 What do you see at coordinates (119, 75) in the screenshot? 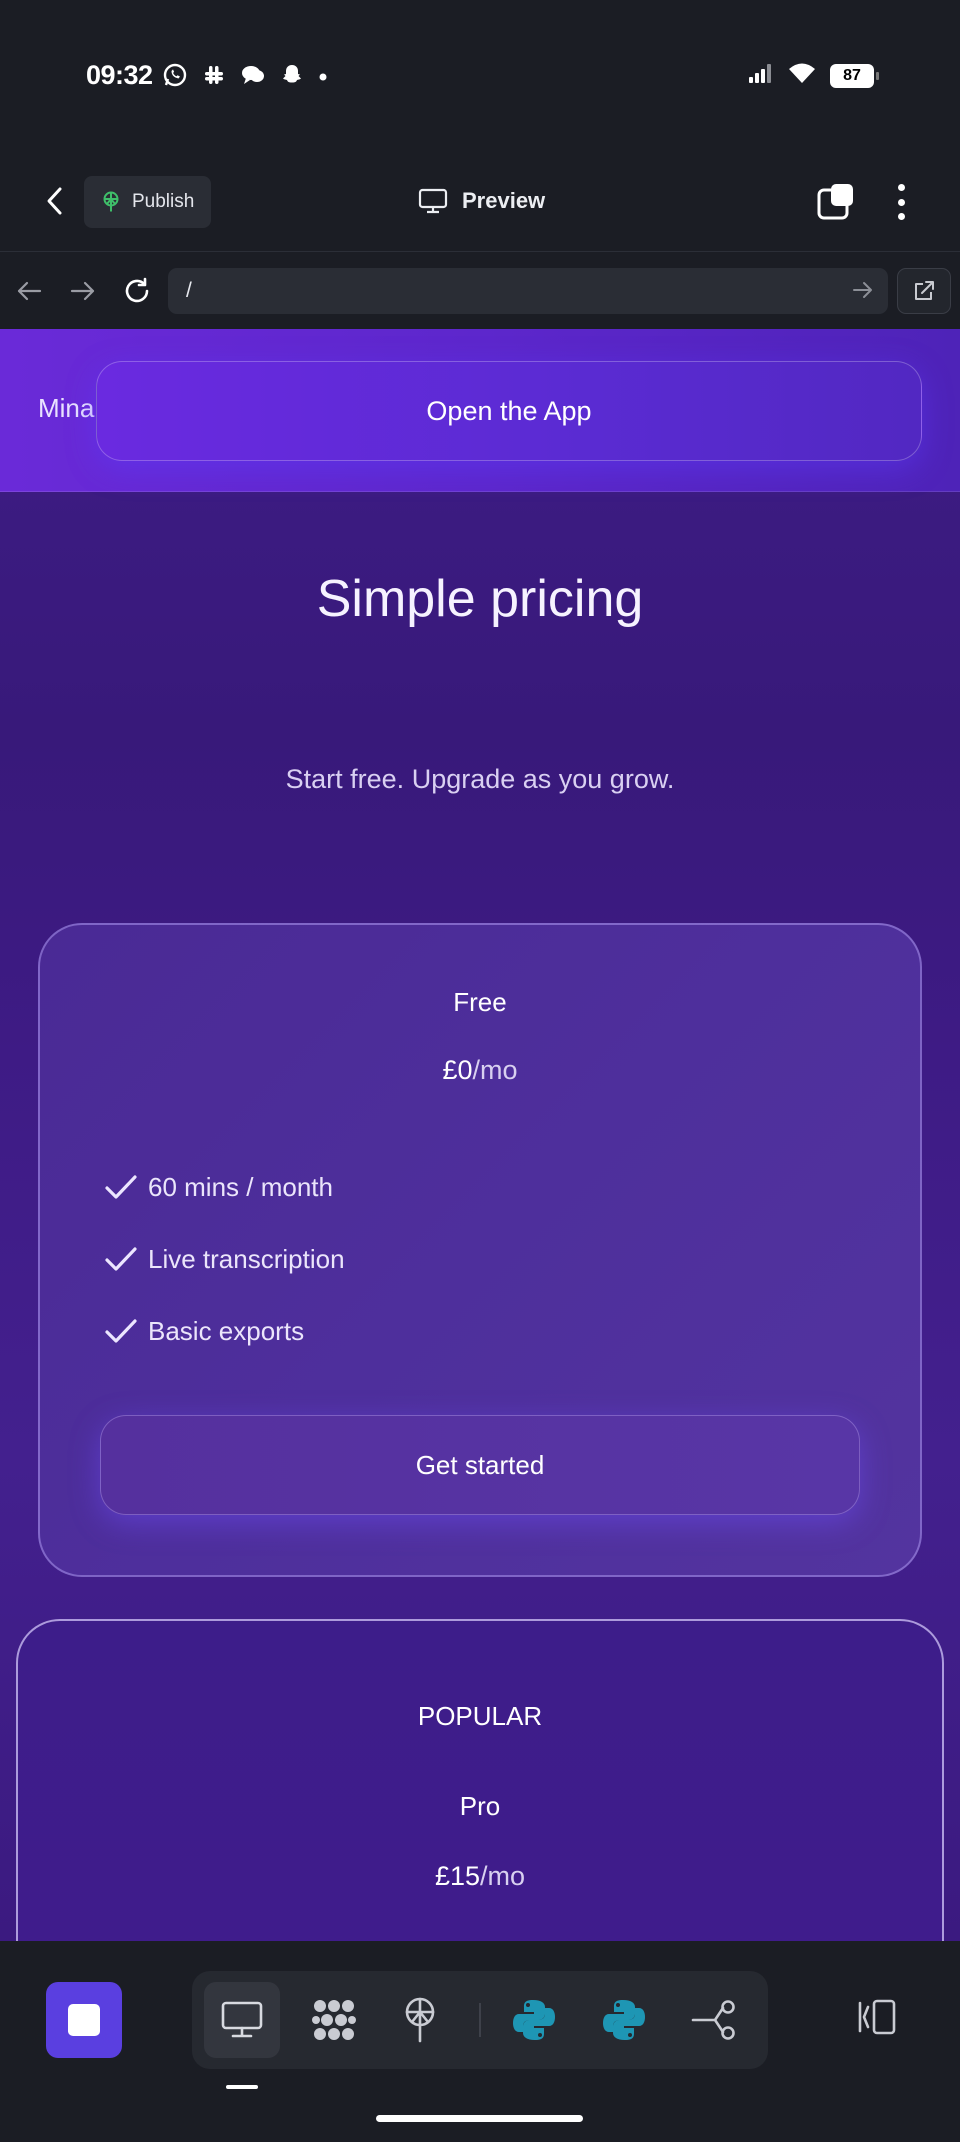
I see `status-time: 09:32` at bounding box center [119, 75].